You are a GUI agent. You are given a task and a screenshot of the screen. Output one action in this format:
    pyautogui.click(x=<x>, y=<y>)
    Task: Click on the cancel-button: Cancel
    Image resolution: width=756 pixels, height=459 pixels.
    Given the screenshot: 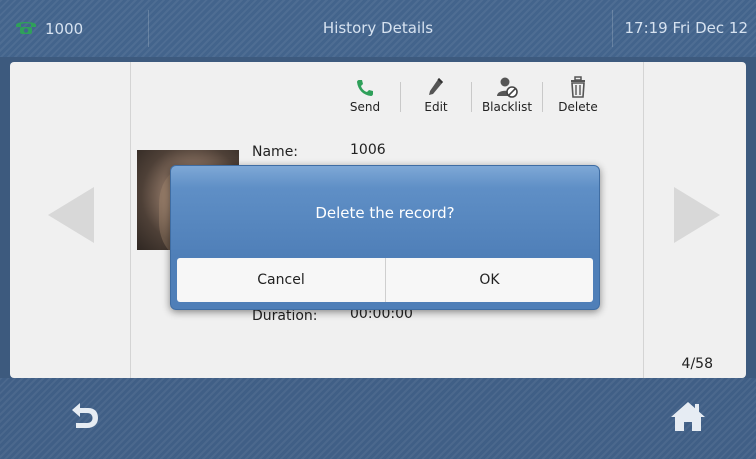 What is the action you would take?
    pyautogui.click(x=281, y=280)
    